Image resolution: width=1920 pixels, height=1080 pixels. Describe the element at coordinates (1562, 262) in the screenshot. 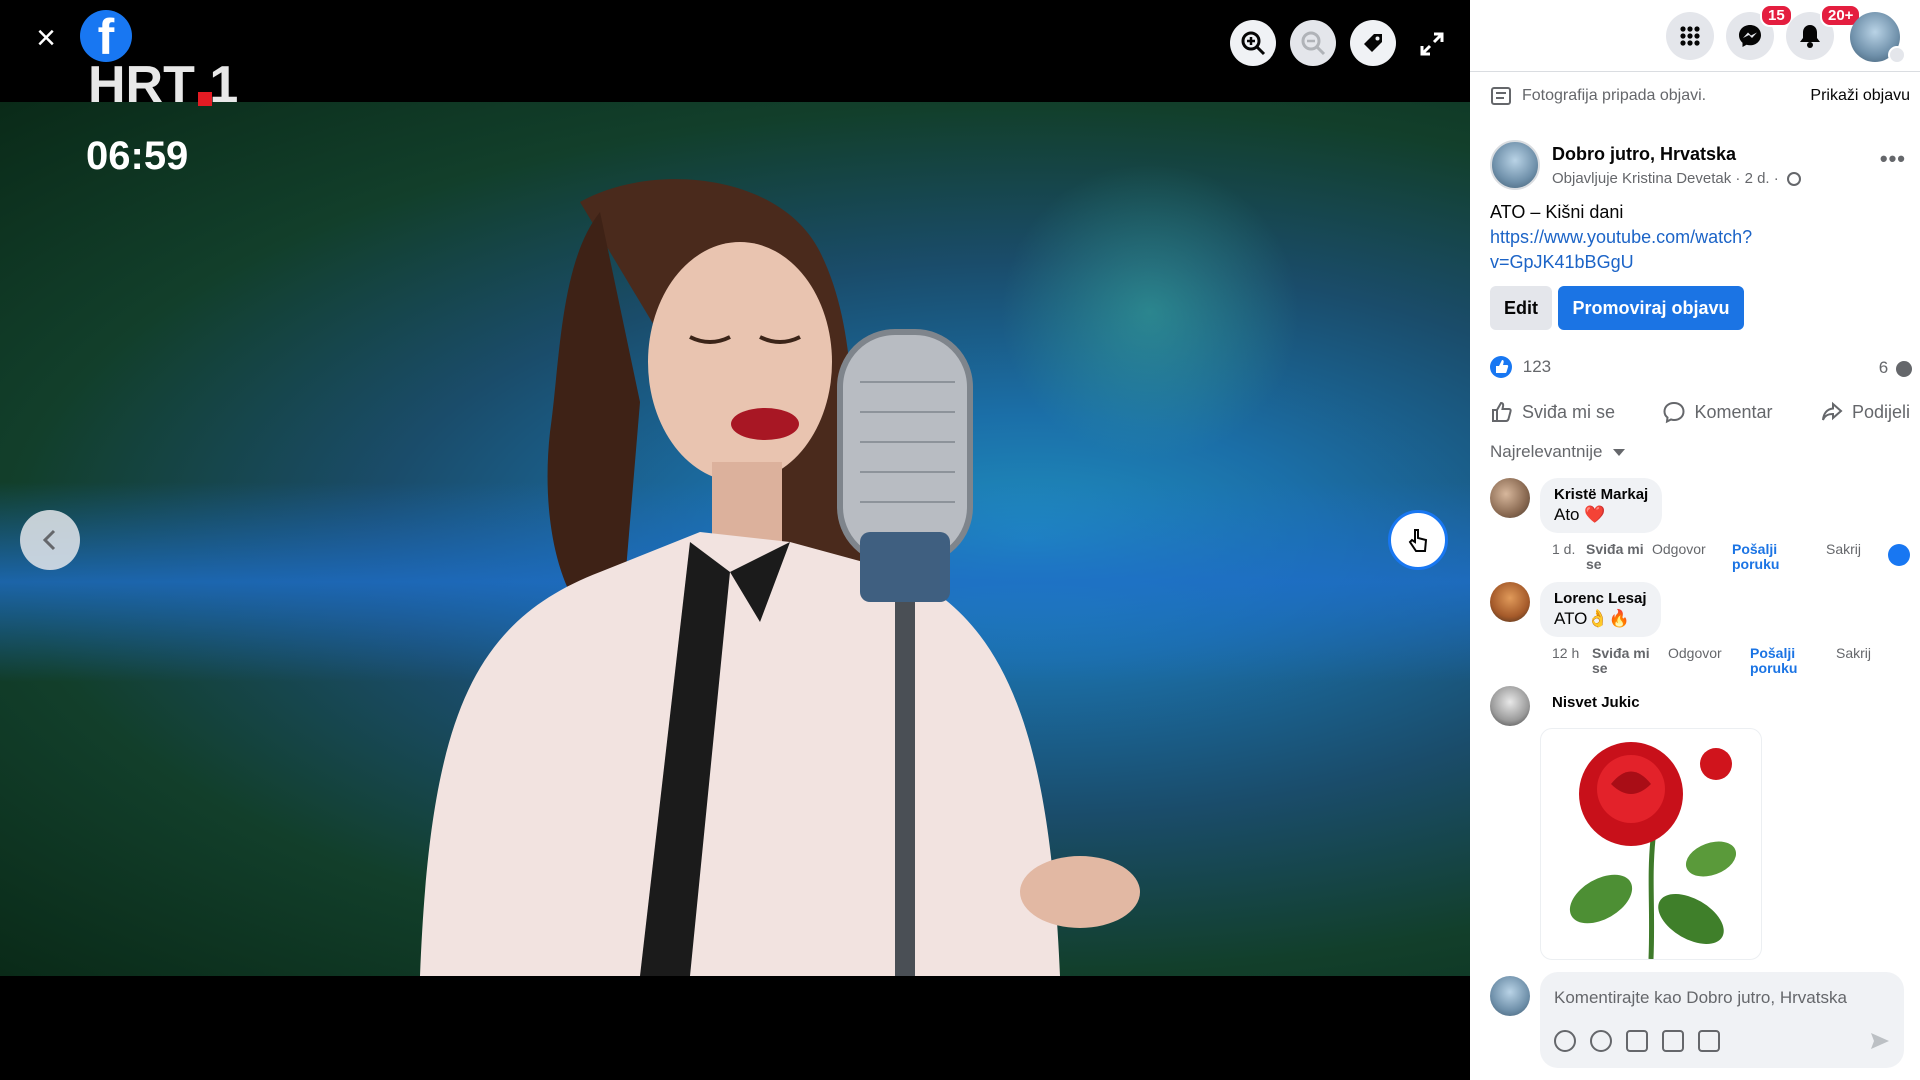

I see `youtube-link-line2: v=GpJK41bBGgU` at that location.